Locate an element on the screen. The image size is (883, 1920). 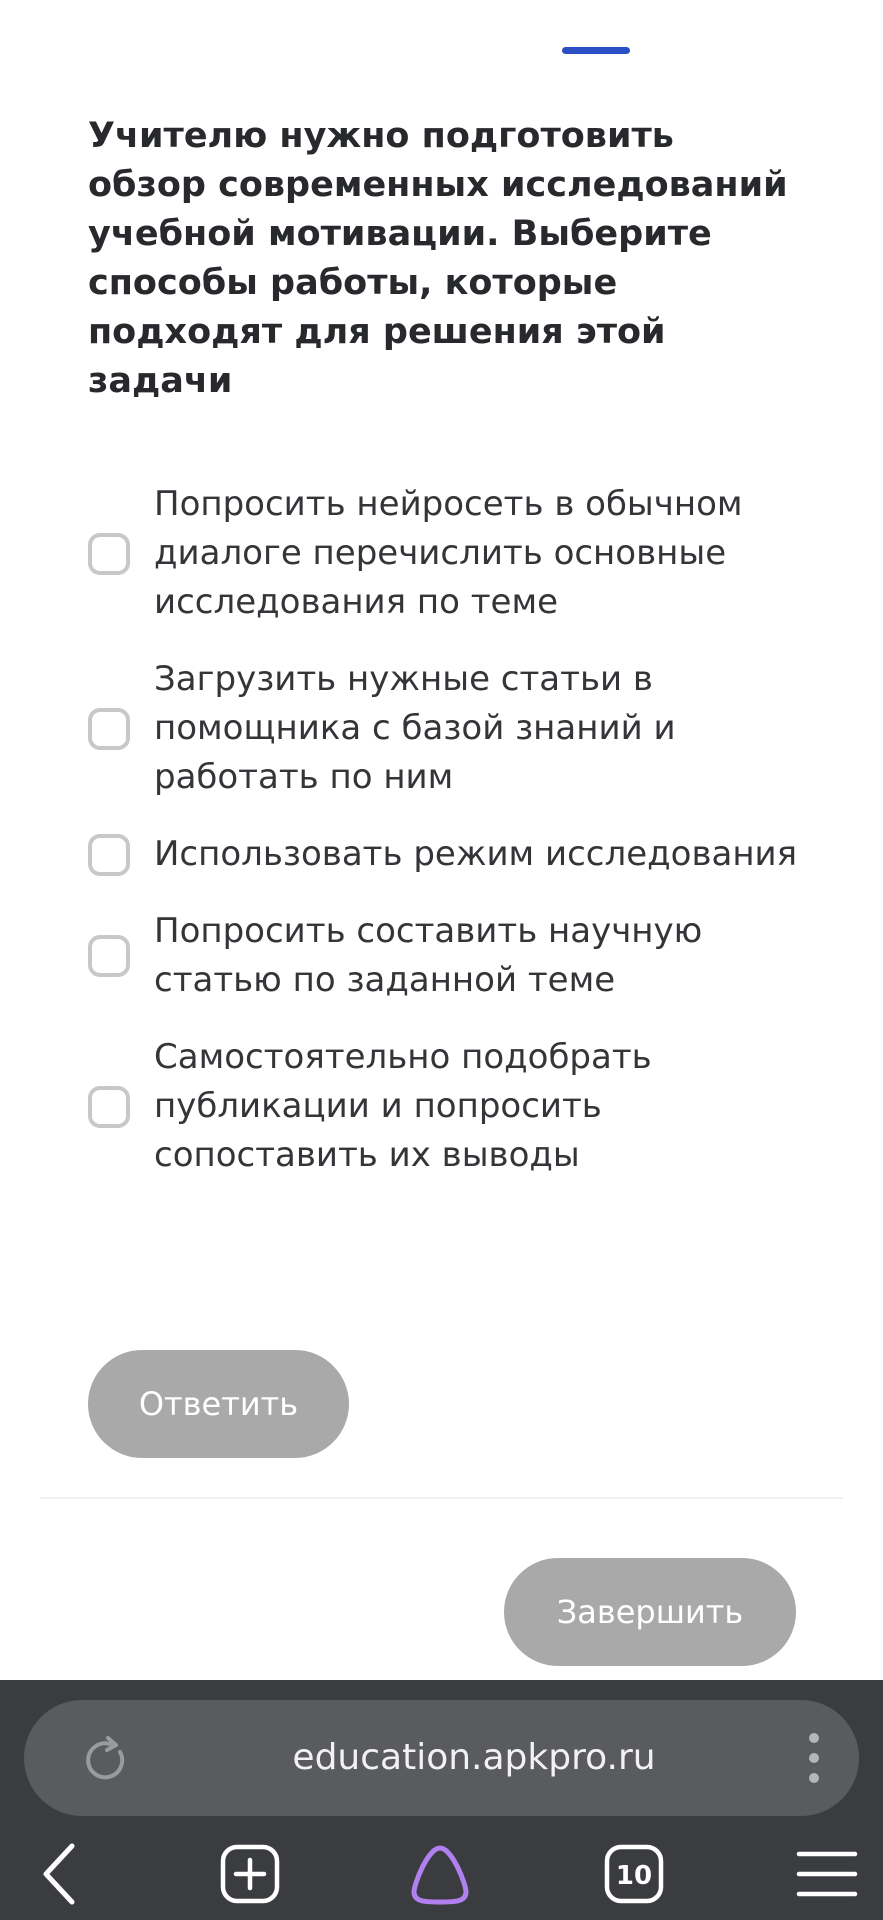
new-tab-icon is located at coordinates (250, 1874).